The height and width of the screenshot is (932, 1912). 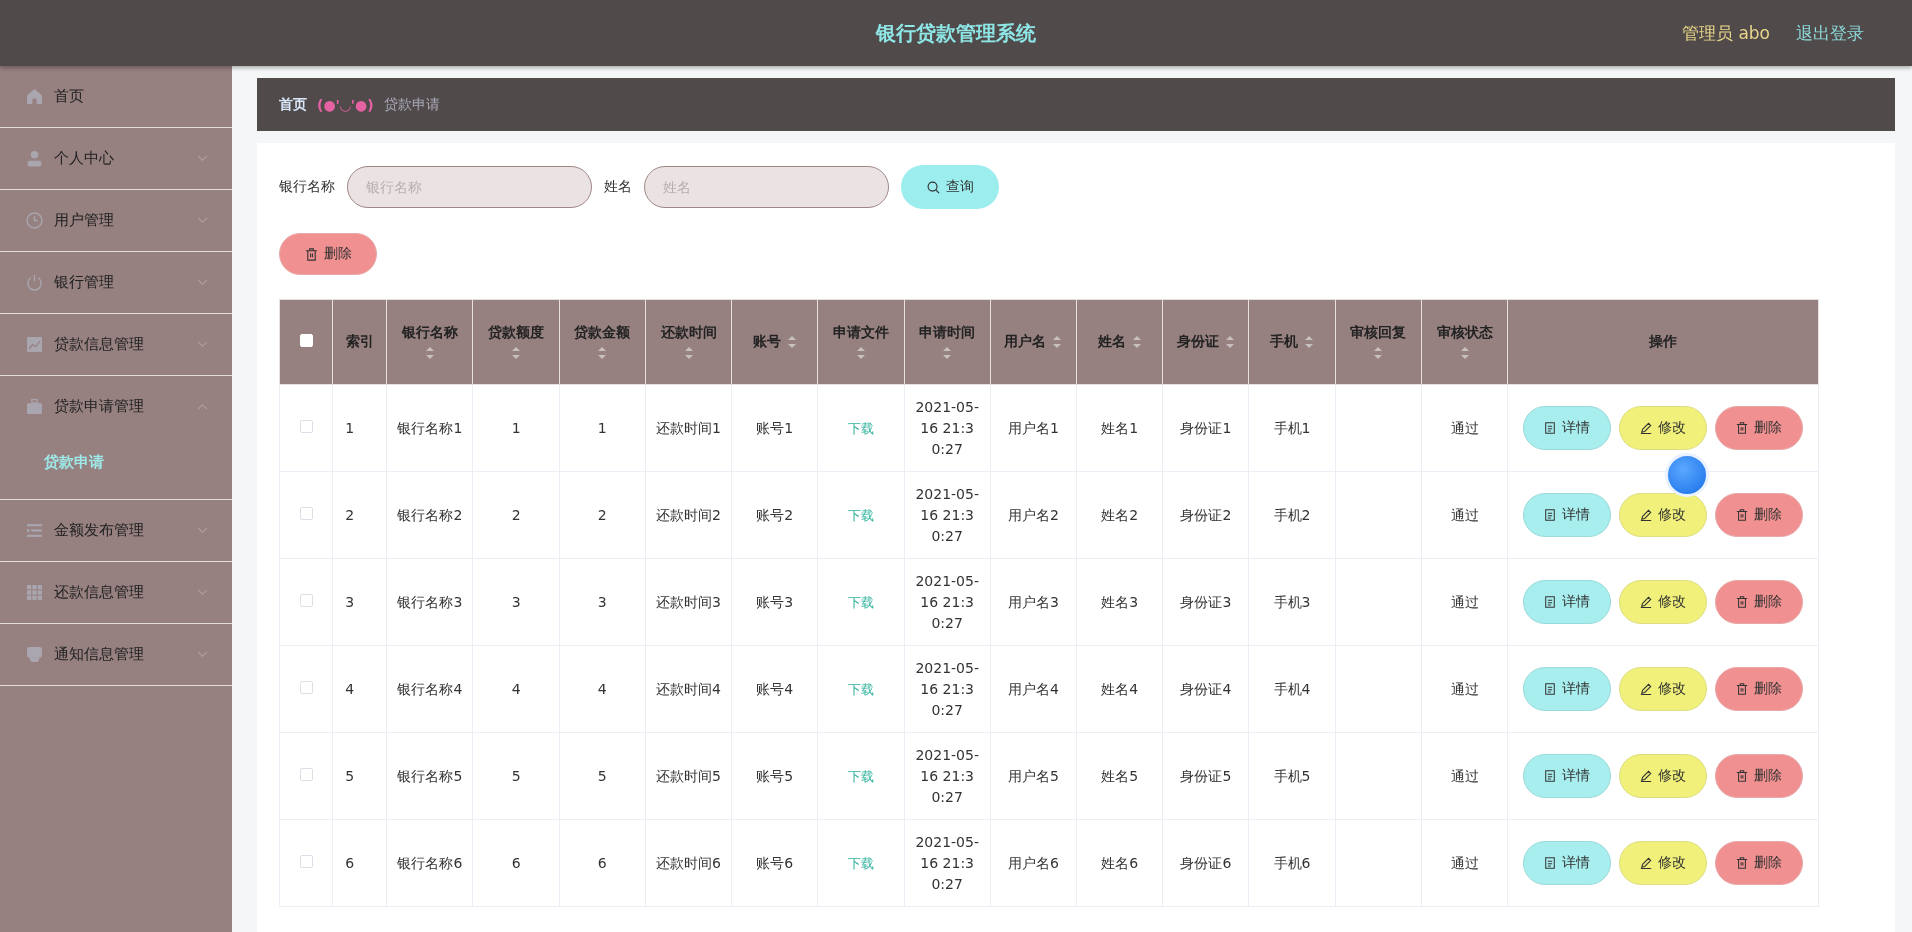 What do you see at coordinates (1292, 601) in the screenshot?
I see `table-cell: 手机3` at bounding box center [1292, 601].